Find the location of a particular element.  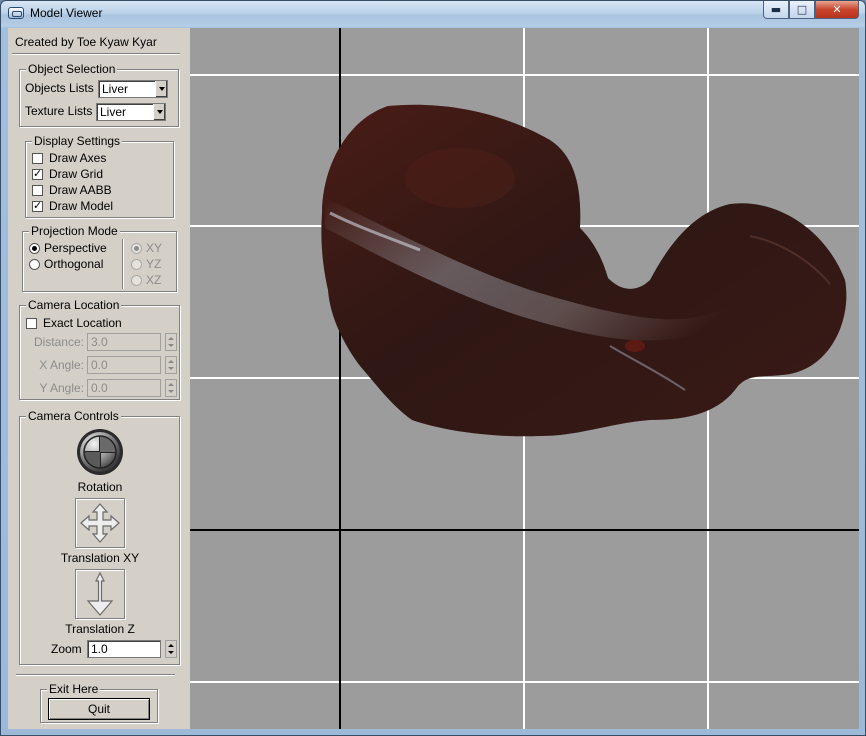

texture-list-label: Texture Lists is located at coordinates (59, 111).